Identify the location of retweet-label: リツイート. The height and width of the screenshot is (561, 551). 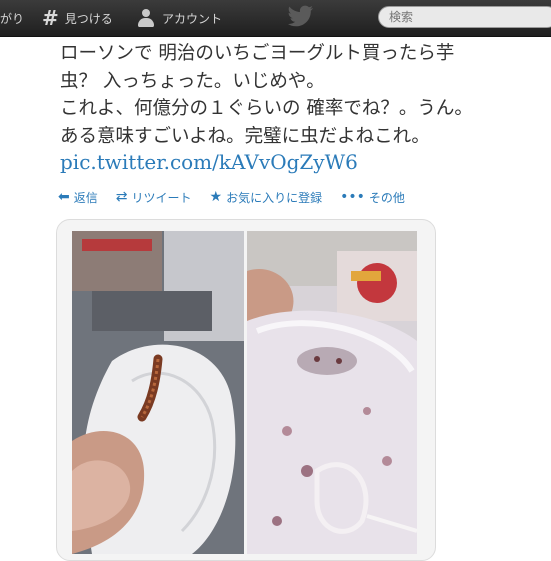
(161, 197).